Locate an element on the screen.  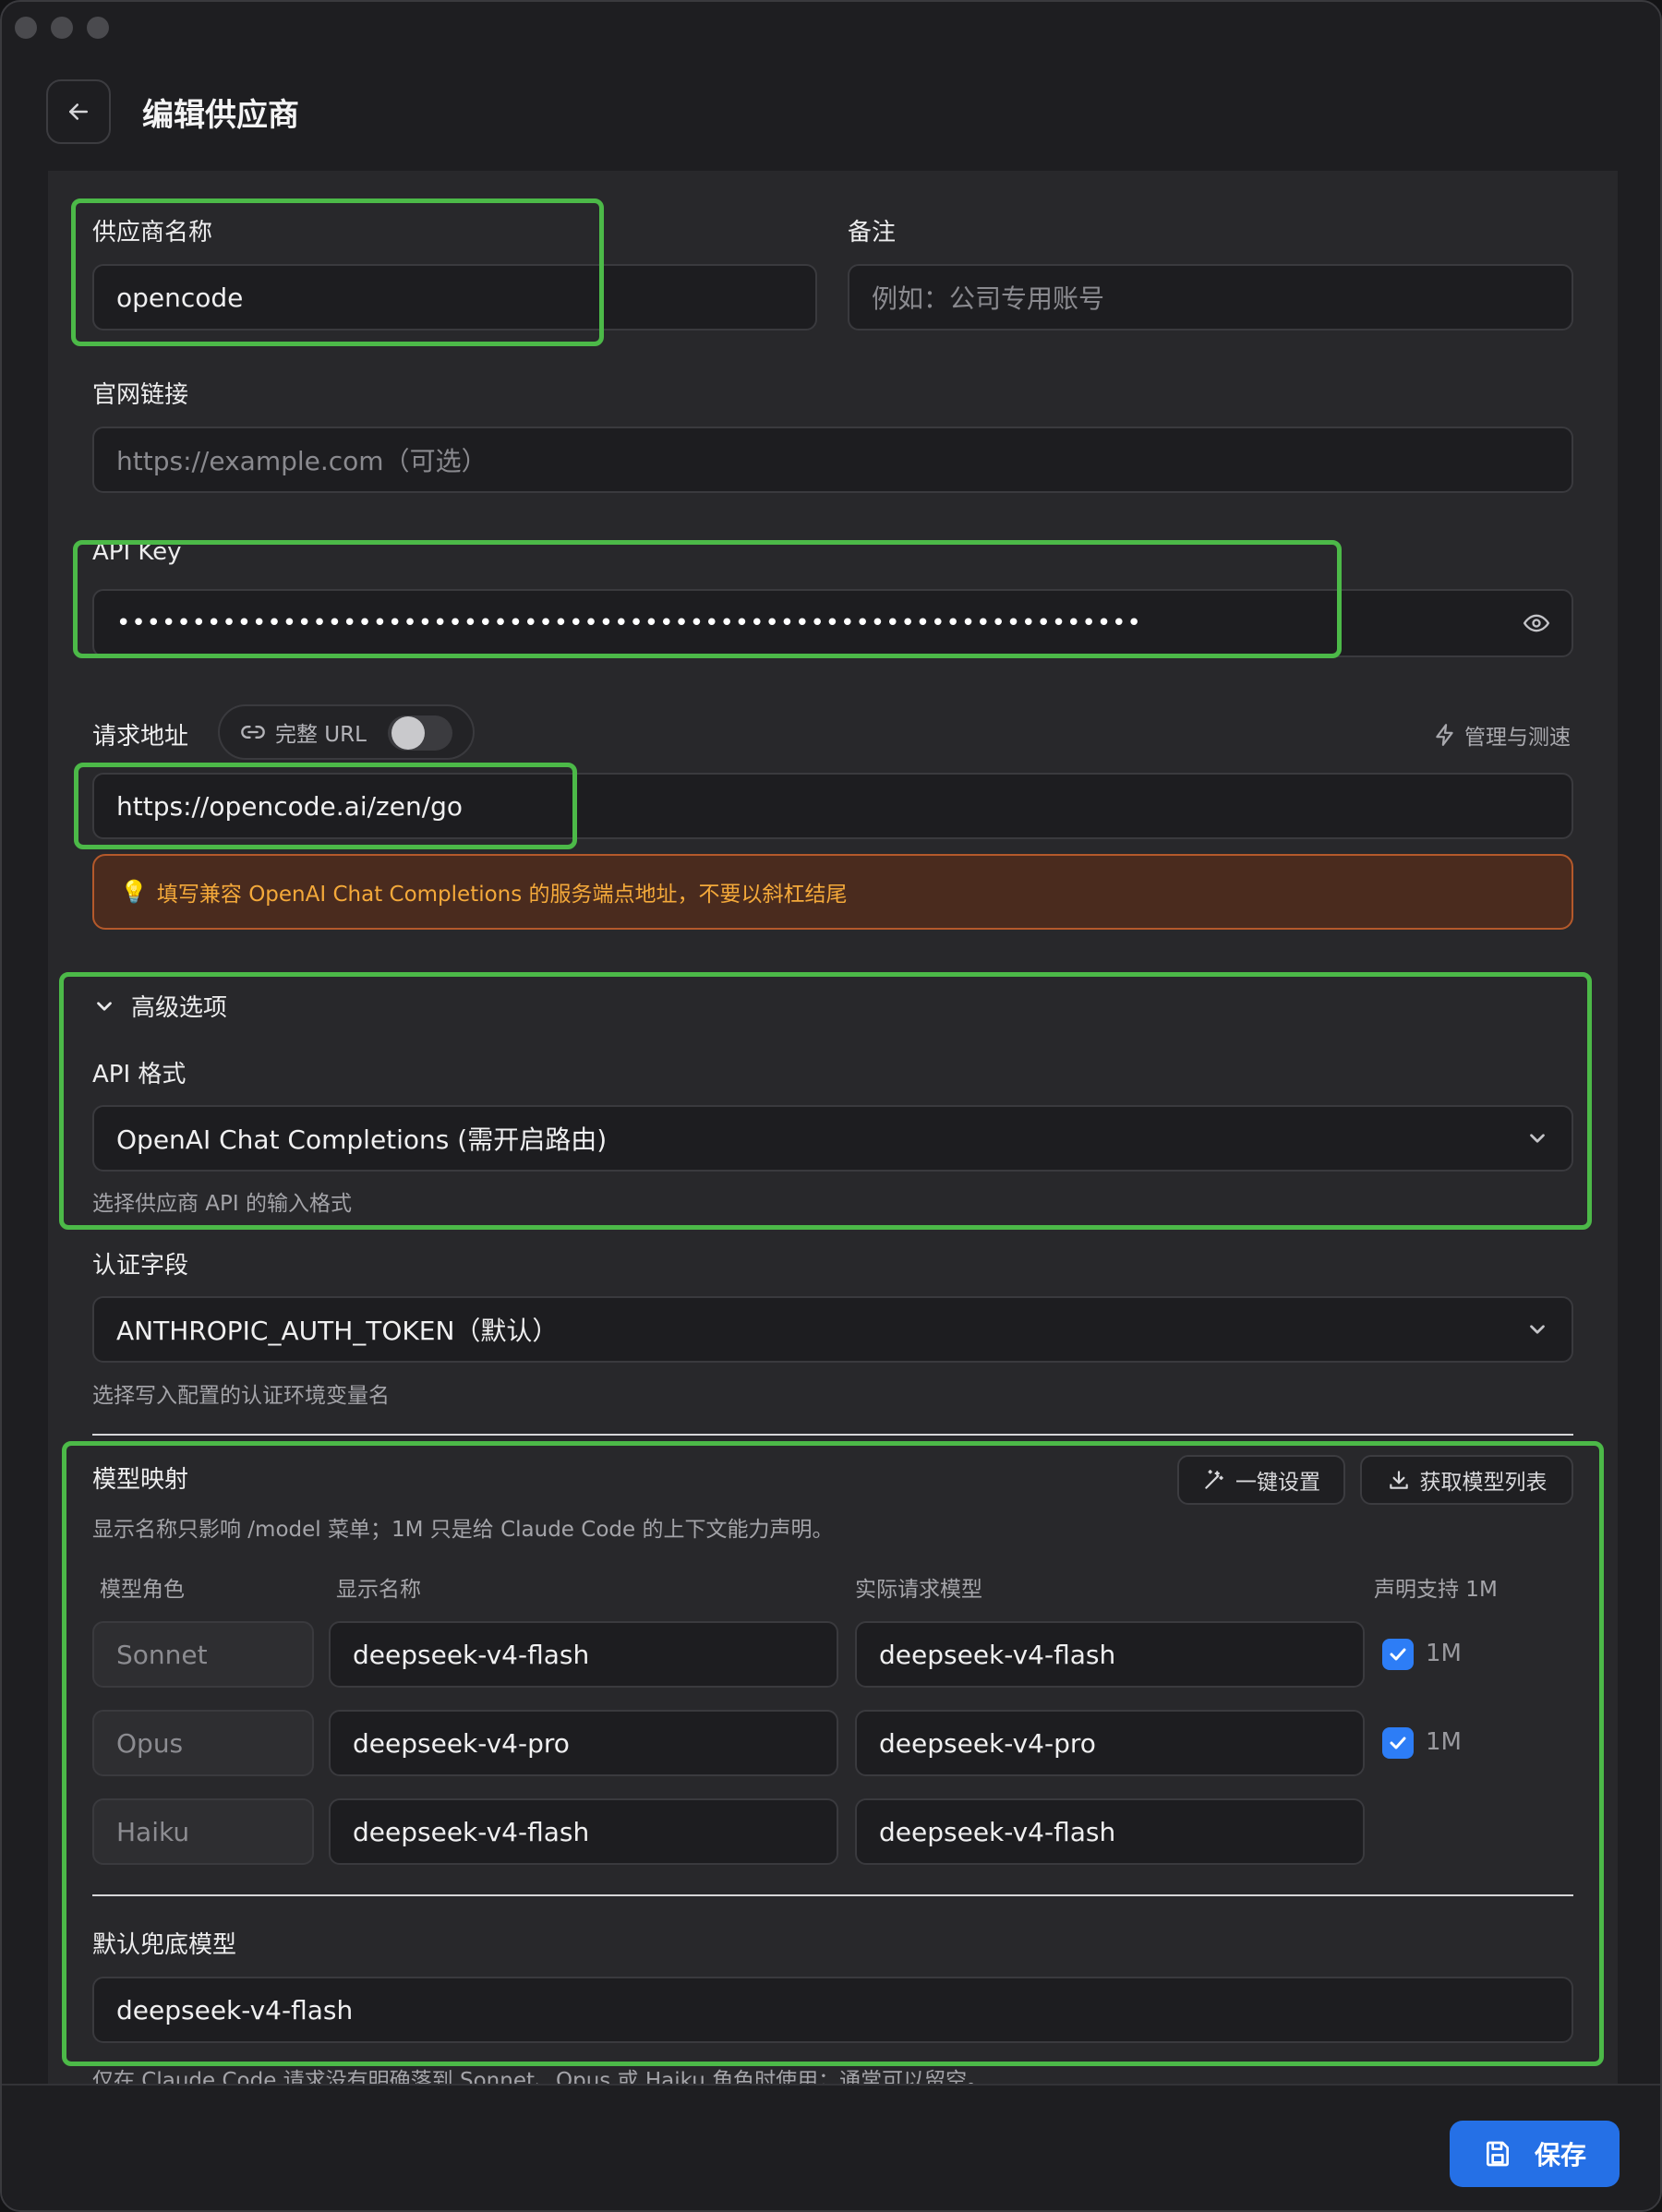
notes-input: 例如：公司专用账号 is located at coordinates (1211, 297).